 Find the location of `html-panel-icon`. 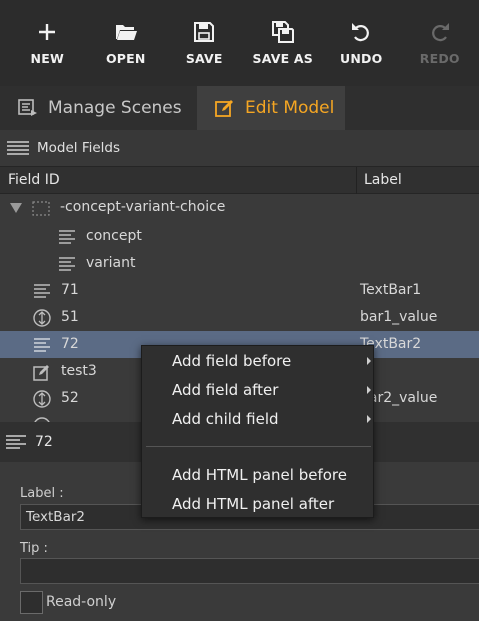

html-panel-icon is located at coordinates (41, 373).